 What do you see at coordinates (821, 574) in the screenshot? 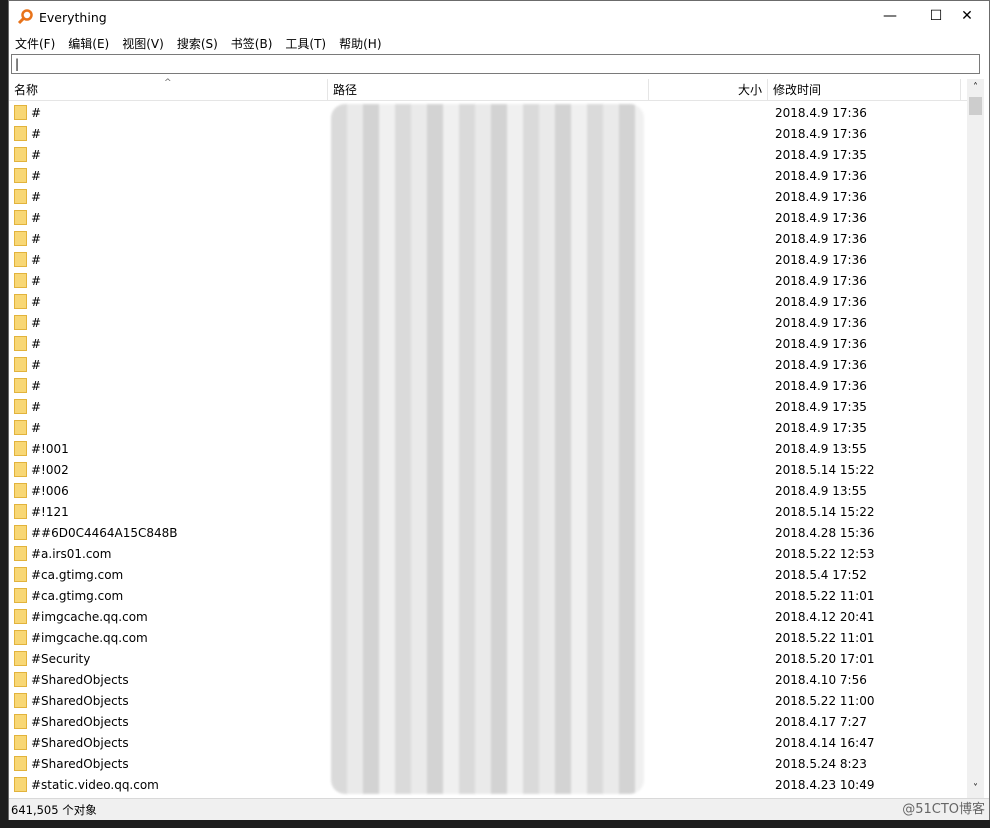
I see `modified-cell: 2018.5.4 17:52` at bounding box center [821, 574].